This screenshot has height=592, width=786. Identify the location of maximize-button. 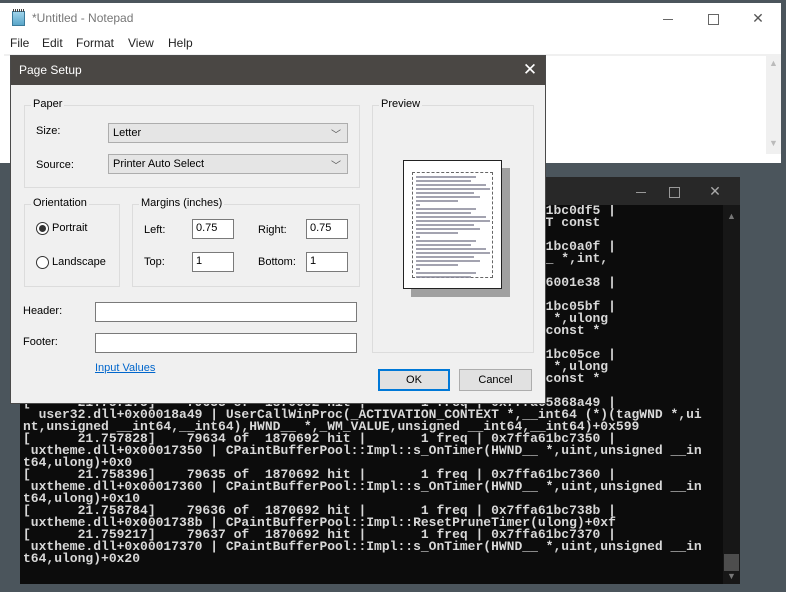
(713, 18).